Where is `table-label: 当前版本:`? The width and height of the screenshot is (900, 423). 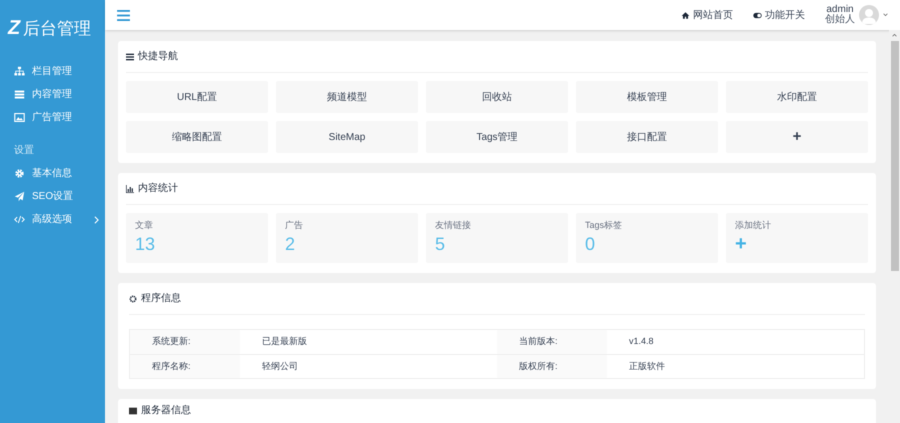 table-label: 当前版本: is located at coordinates (552, 342).